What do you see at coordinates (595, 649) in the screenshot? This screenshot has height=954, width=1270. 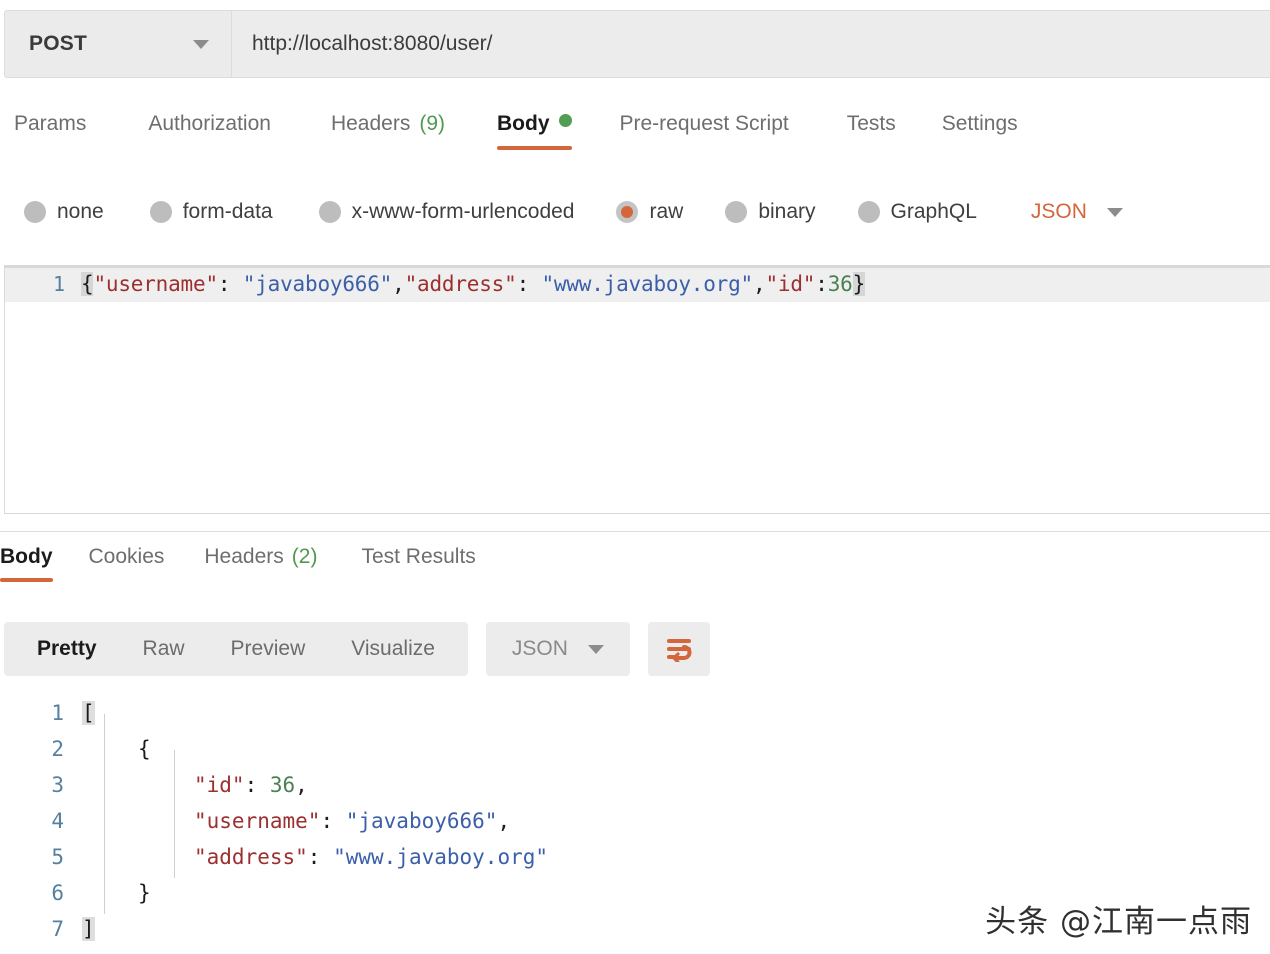 I see `chevron-down-icon` at bounding box center [595, 649].